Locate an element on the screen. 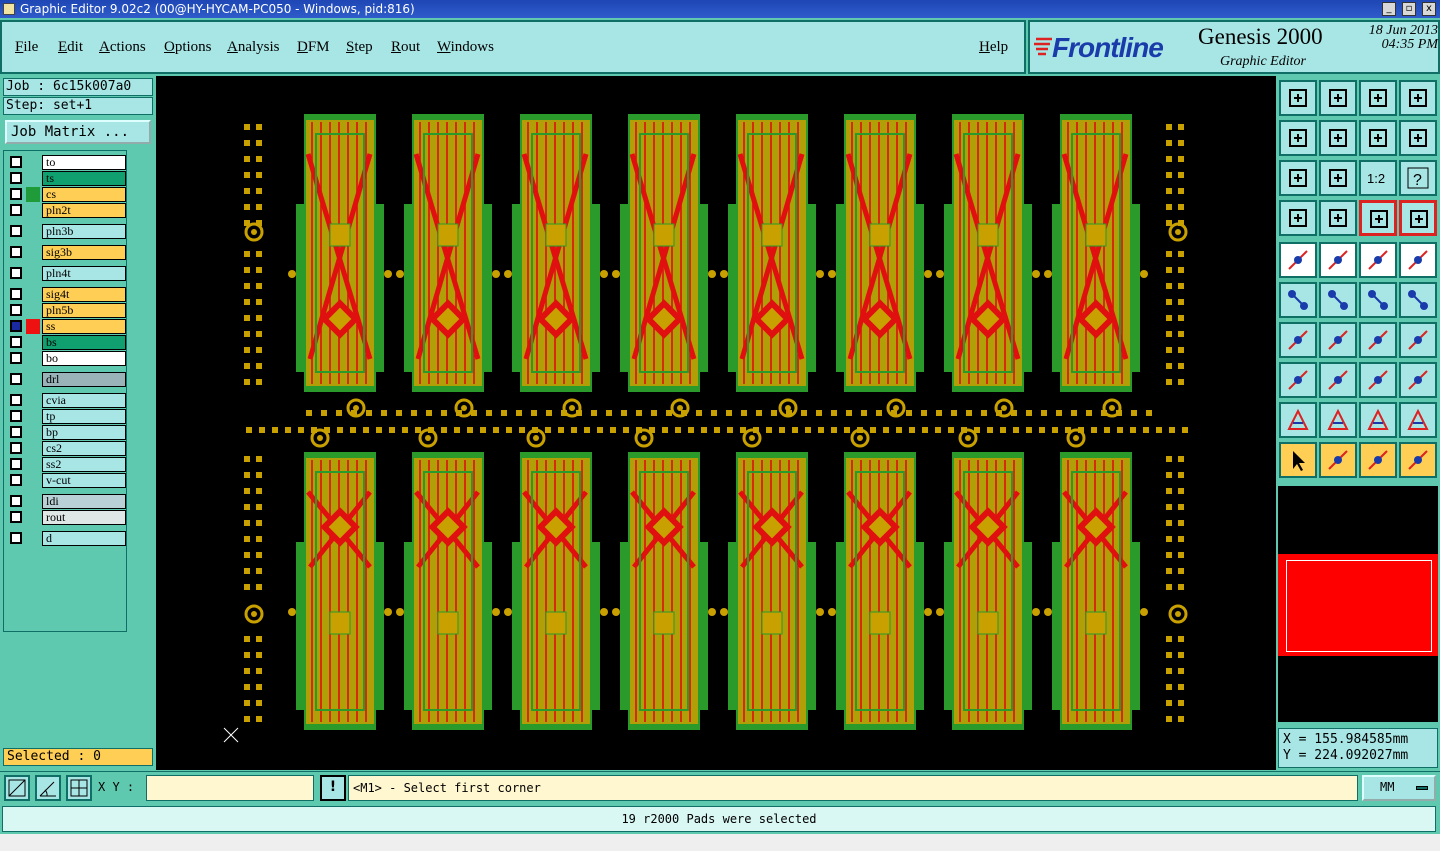  maximize-button: ▫ is located at coordinates (1409, 9).